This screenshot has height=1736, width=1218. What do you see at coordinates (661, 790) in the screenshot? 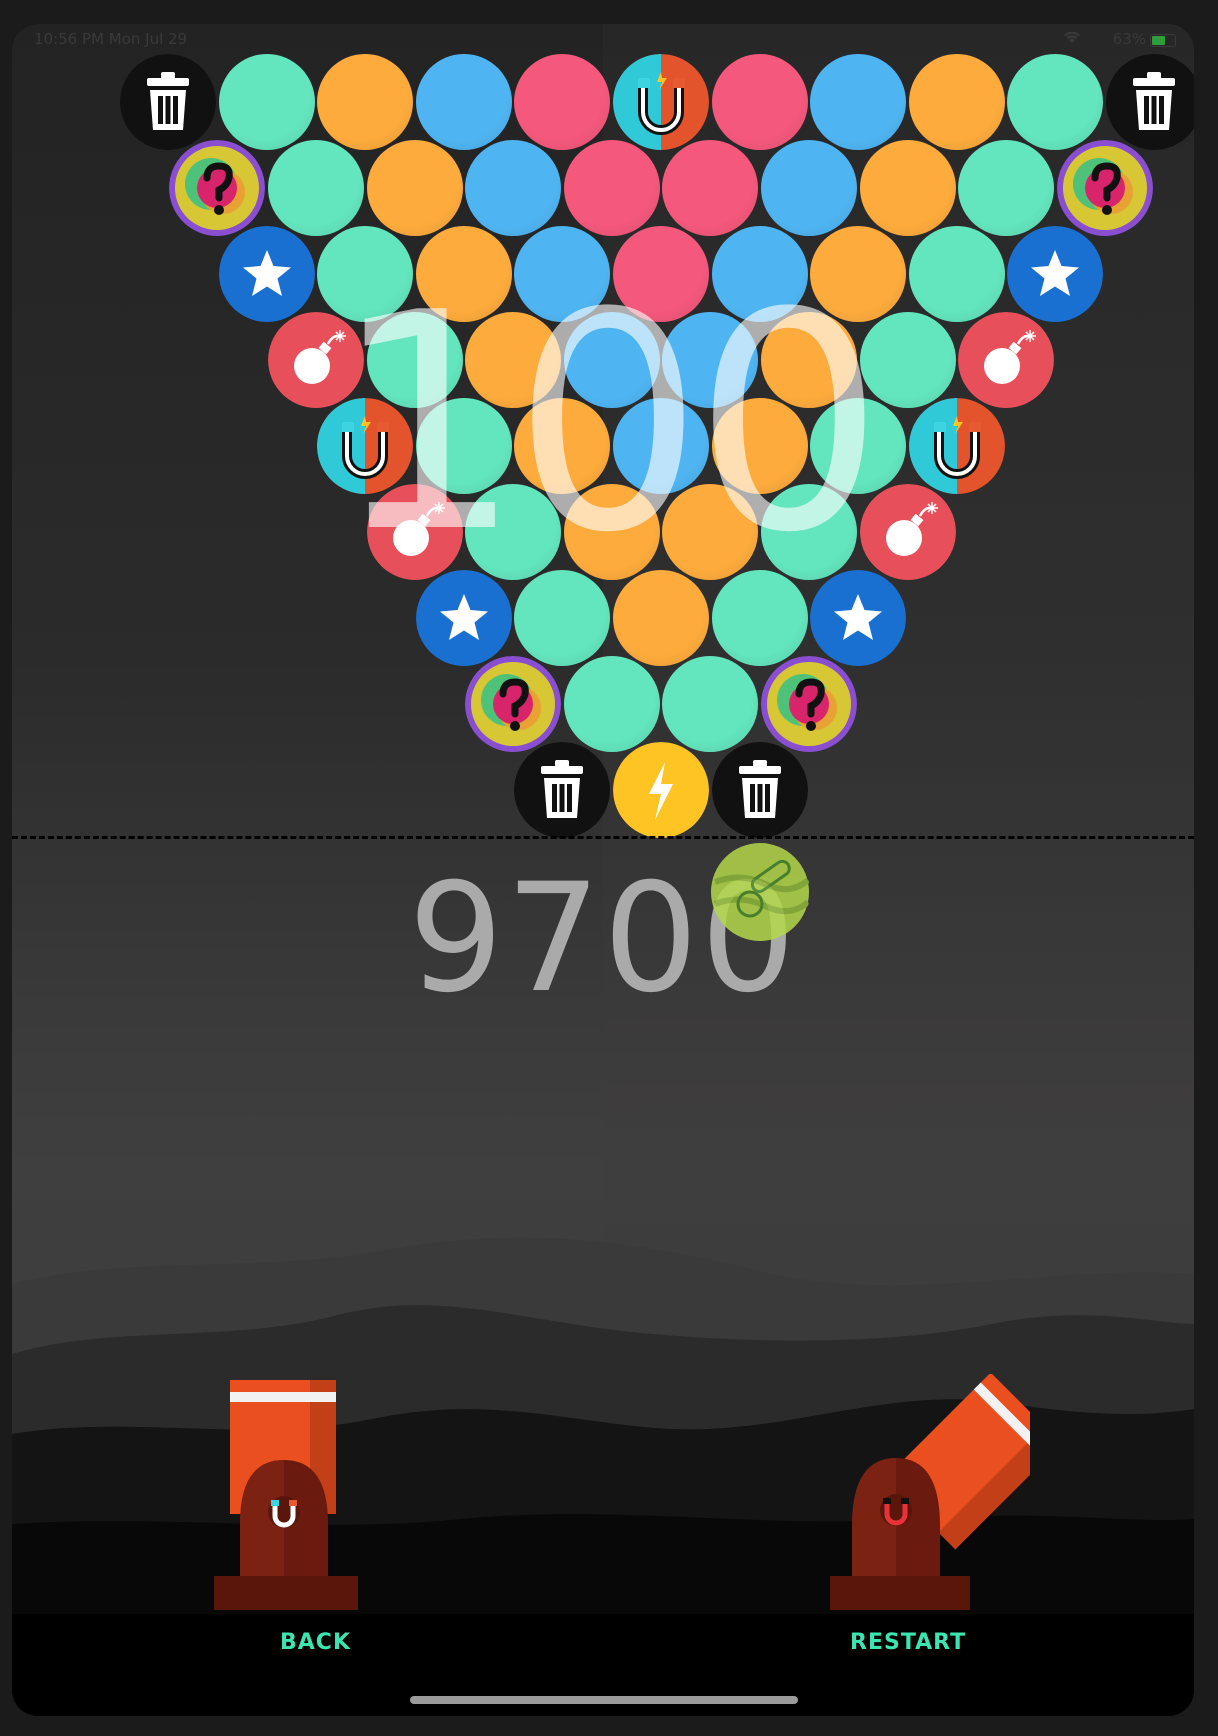
I see `lightning-bubble` at bounding box center [661, 790].